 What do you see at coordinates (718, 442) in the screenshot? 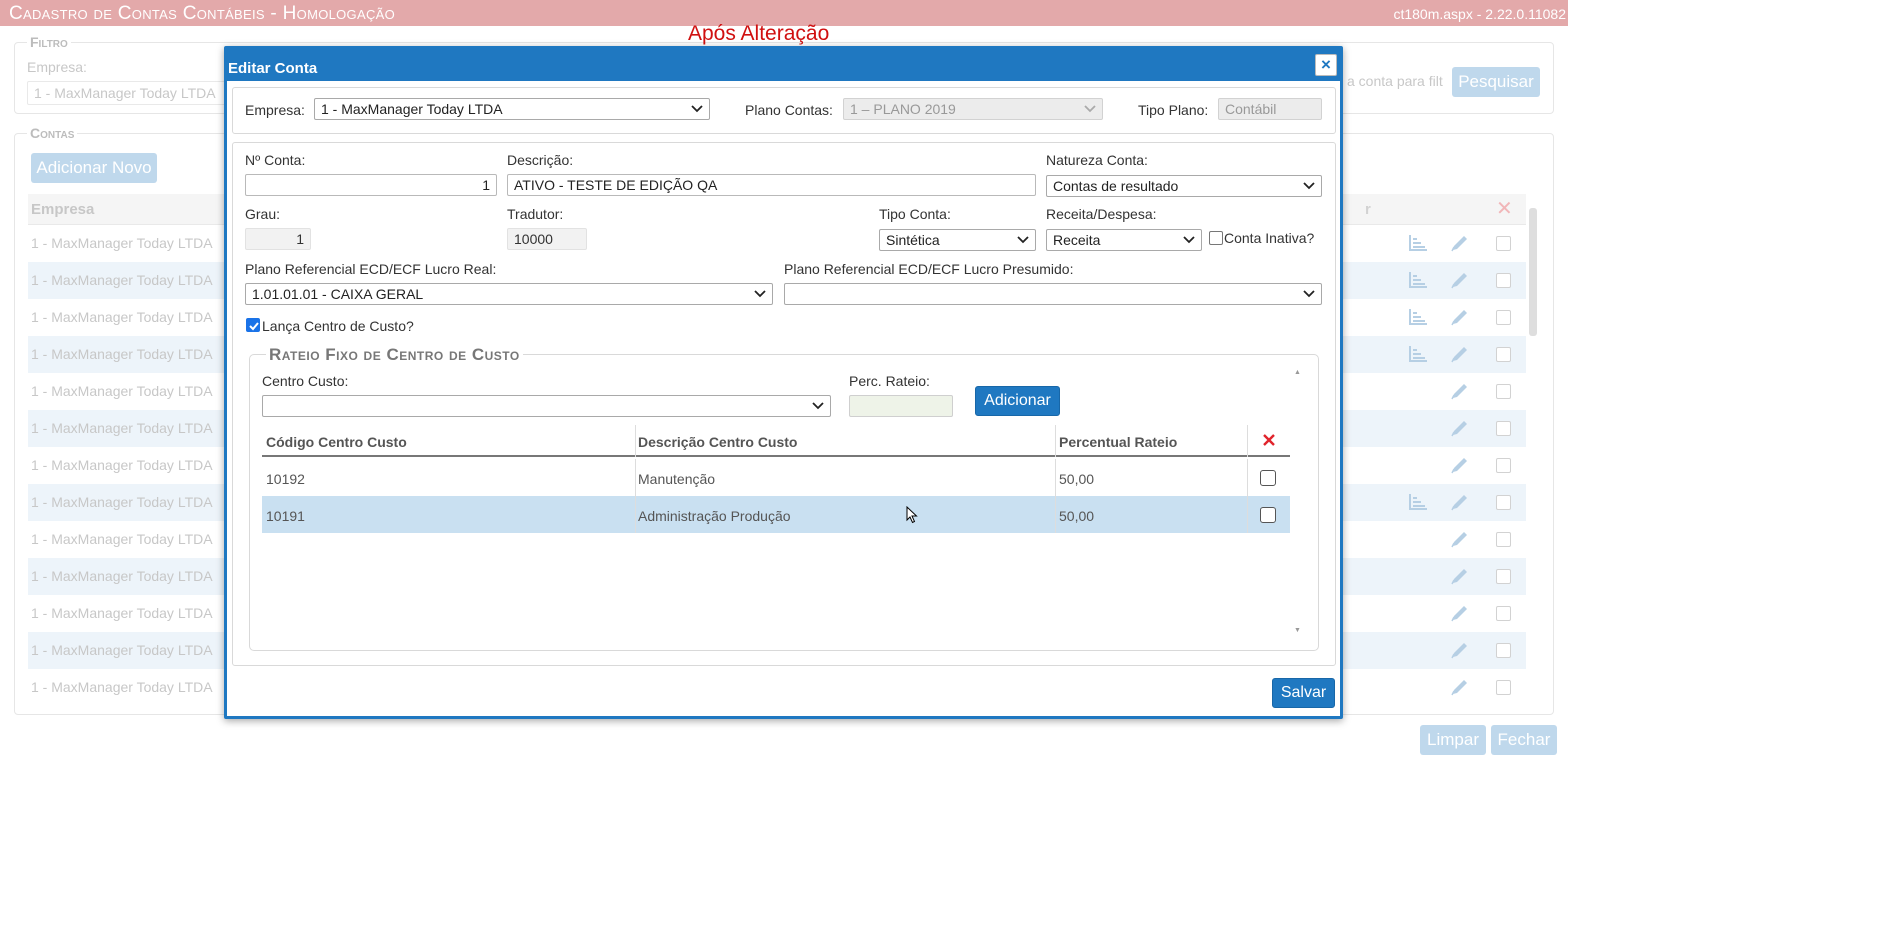
I see `col-descricao-header: Descrição Centro Custo` at bounding box center [718, 442].